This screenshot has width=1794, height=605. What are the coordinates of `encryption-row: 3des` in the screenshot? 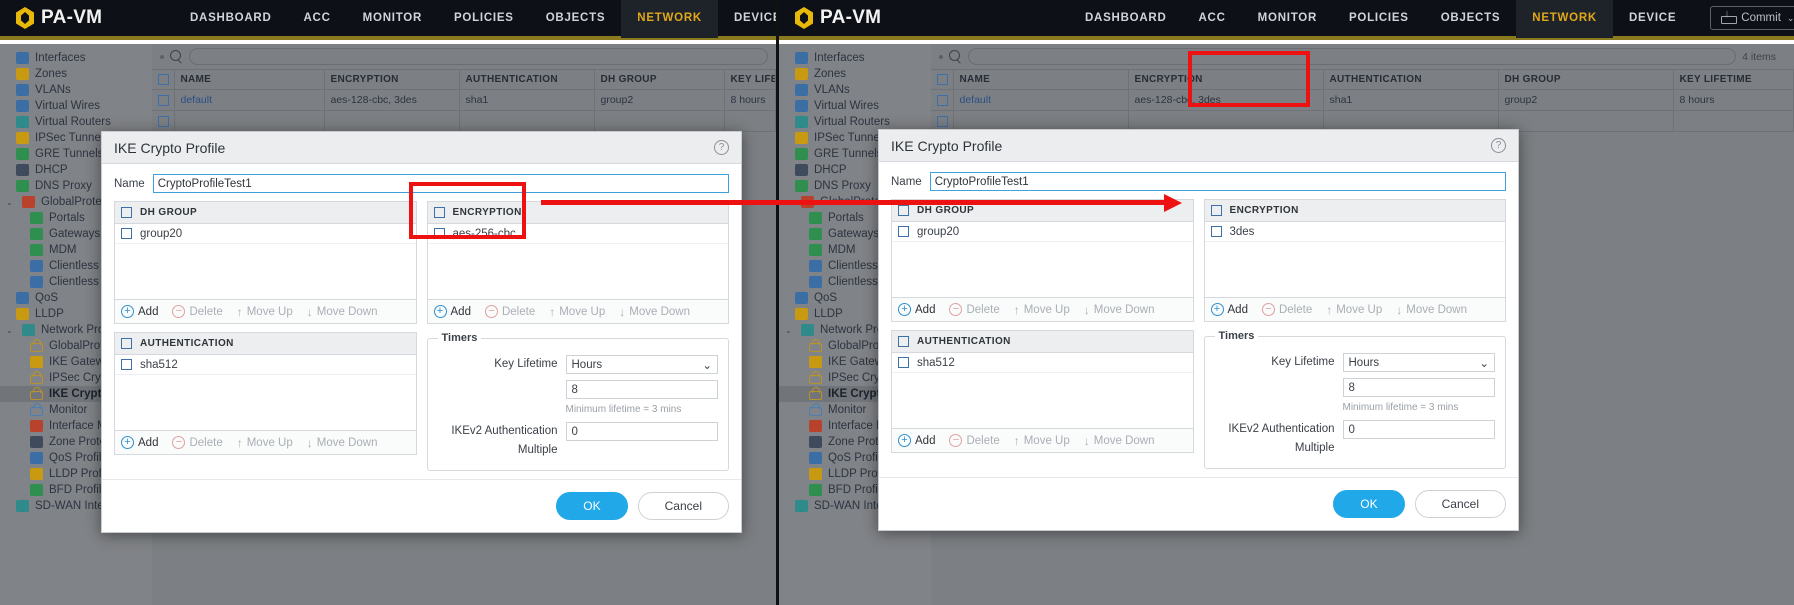 It's located at (1354, 232).